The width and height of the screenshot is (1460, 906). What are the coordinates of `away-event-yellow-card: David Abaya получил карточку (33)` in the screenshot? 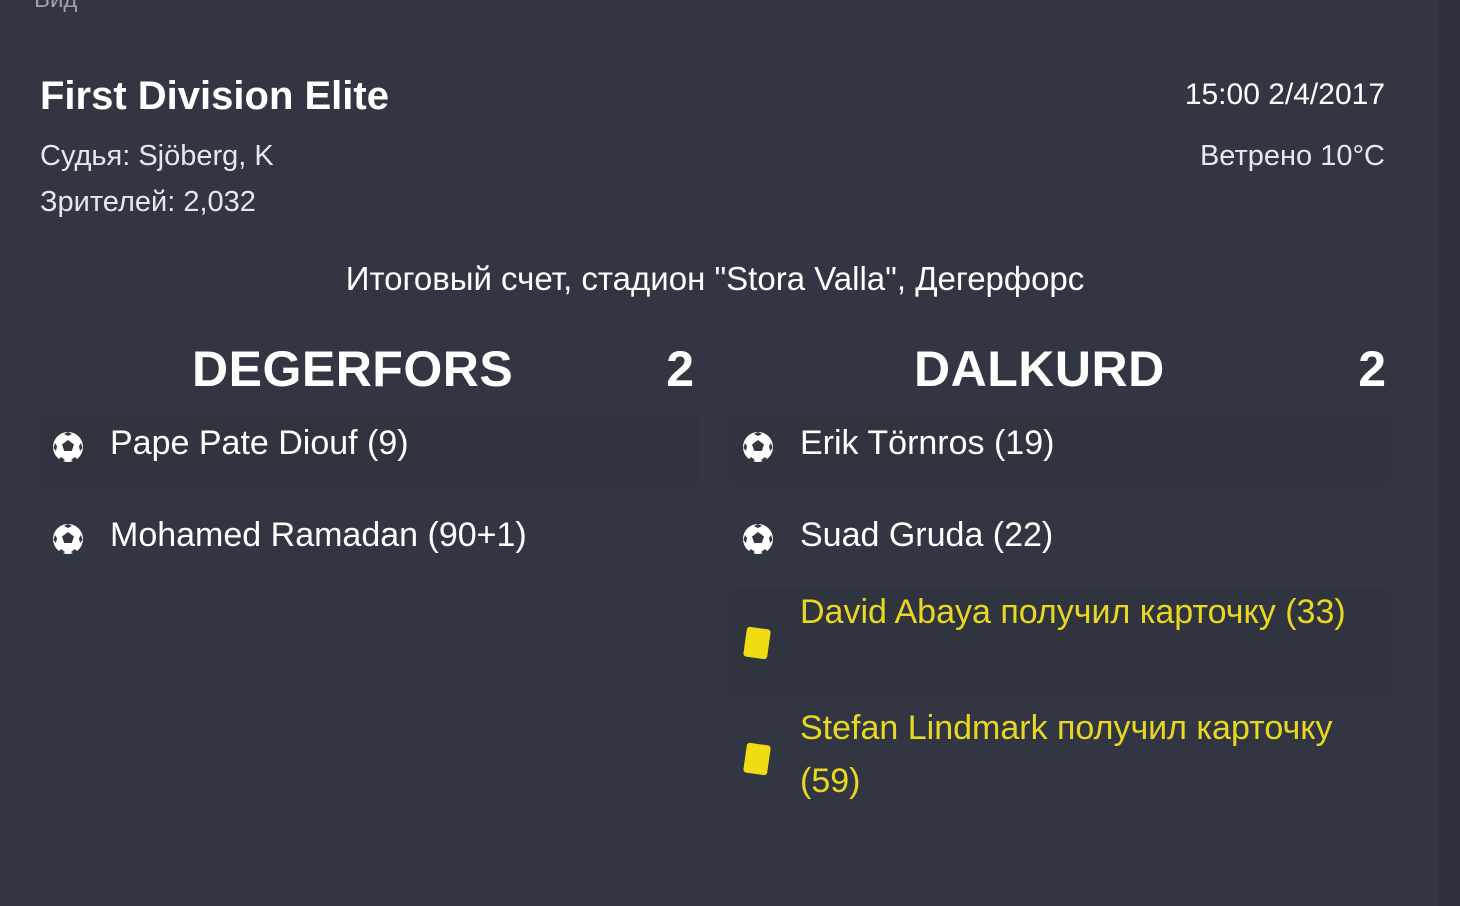 It's located at (1060, 642).